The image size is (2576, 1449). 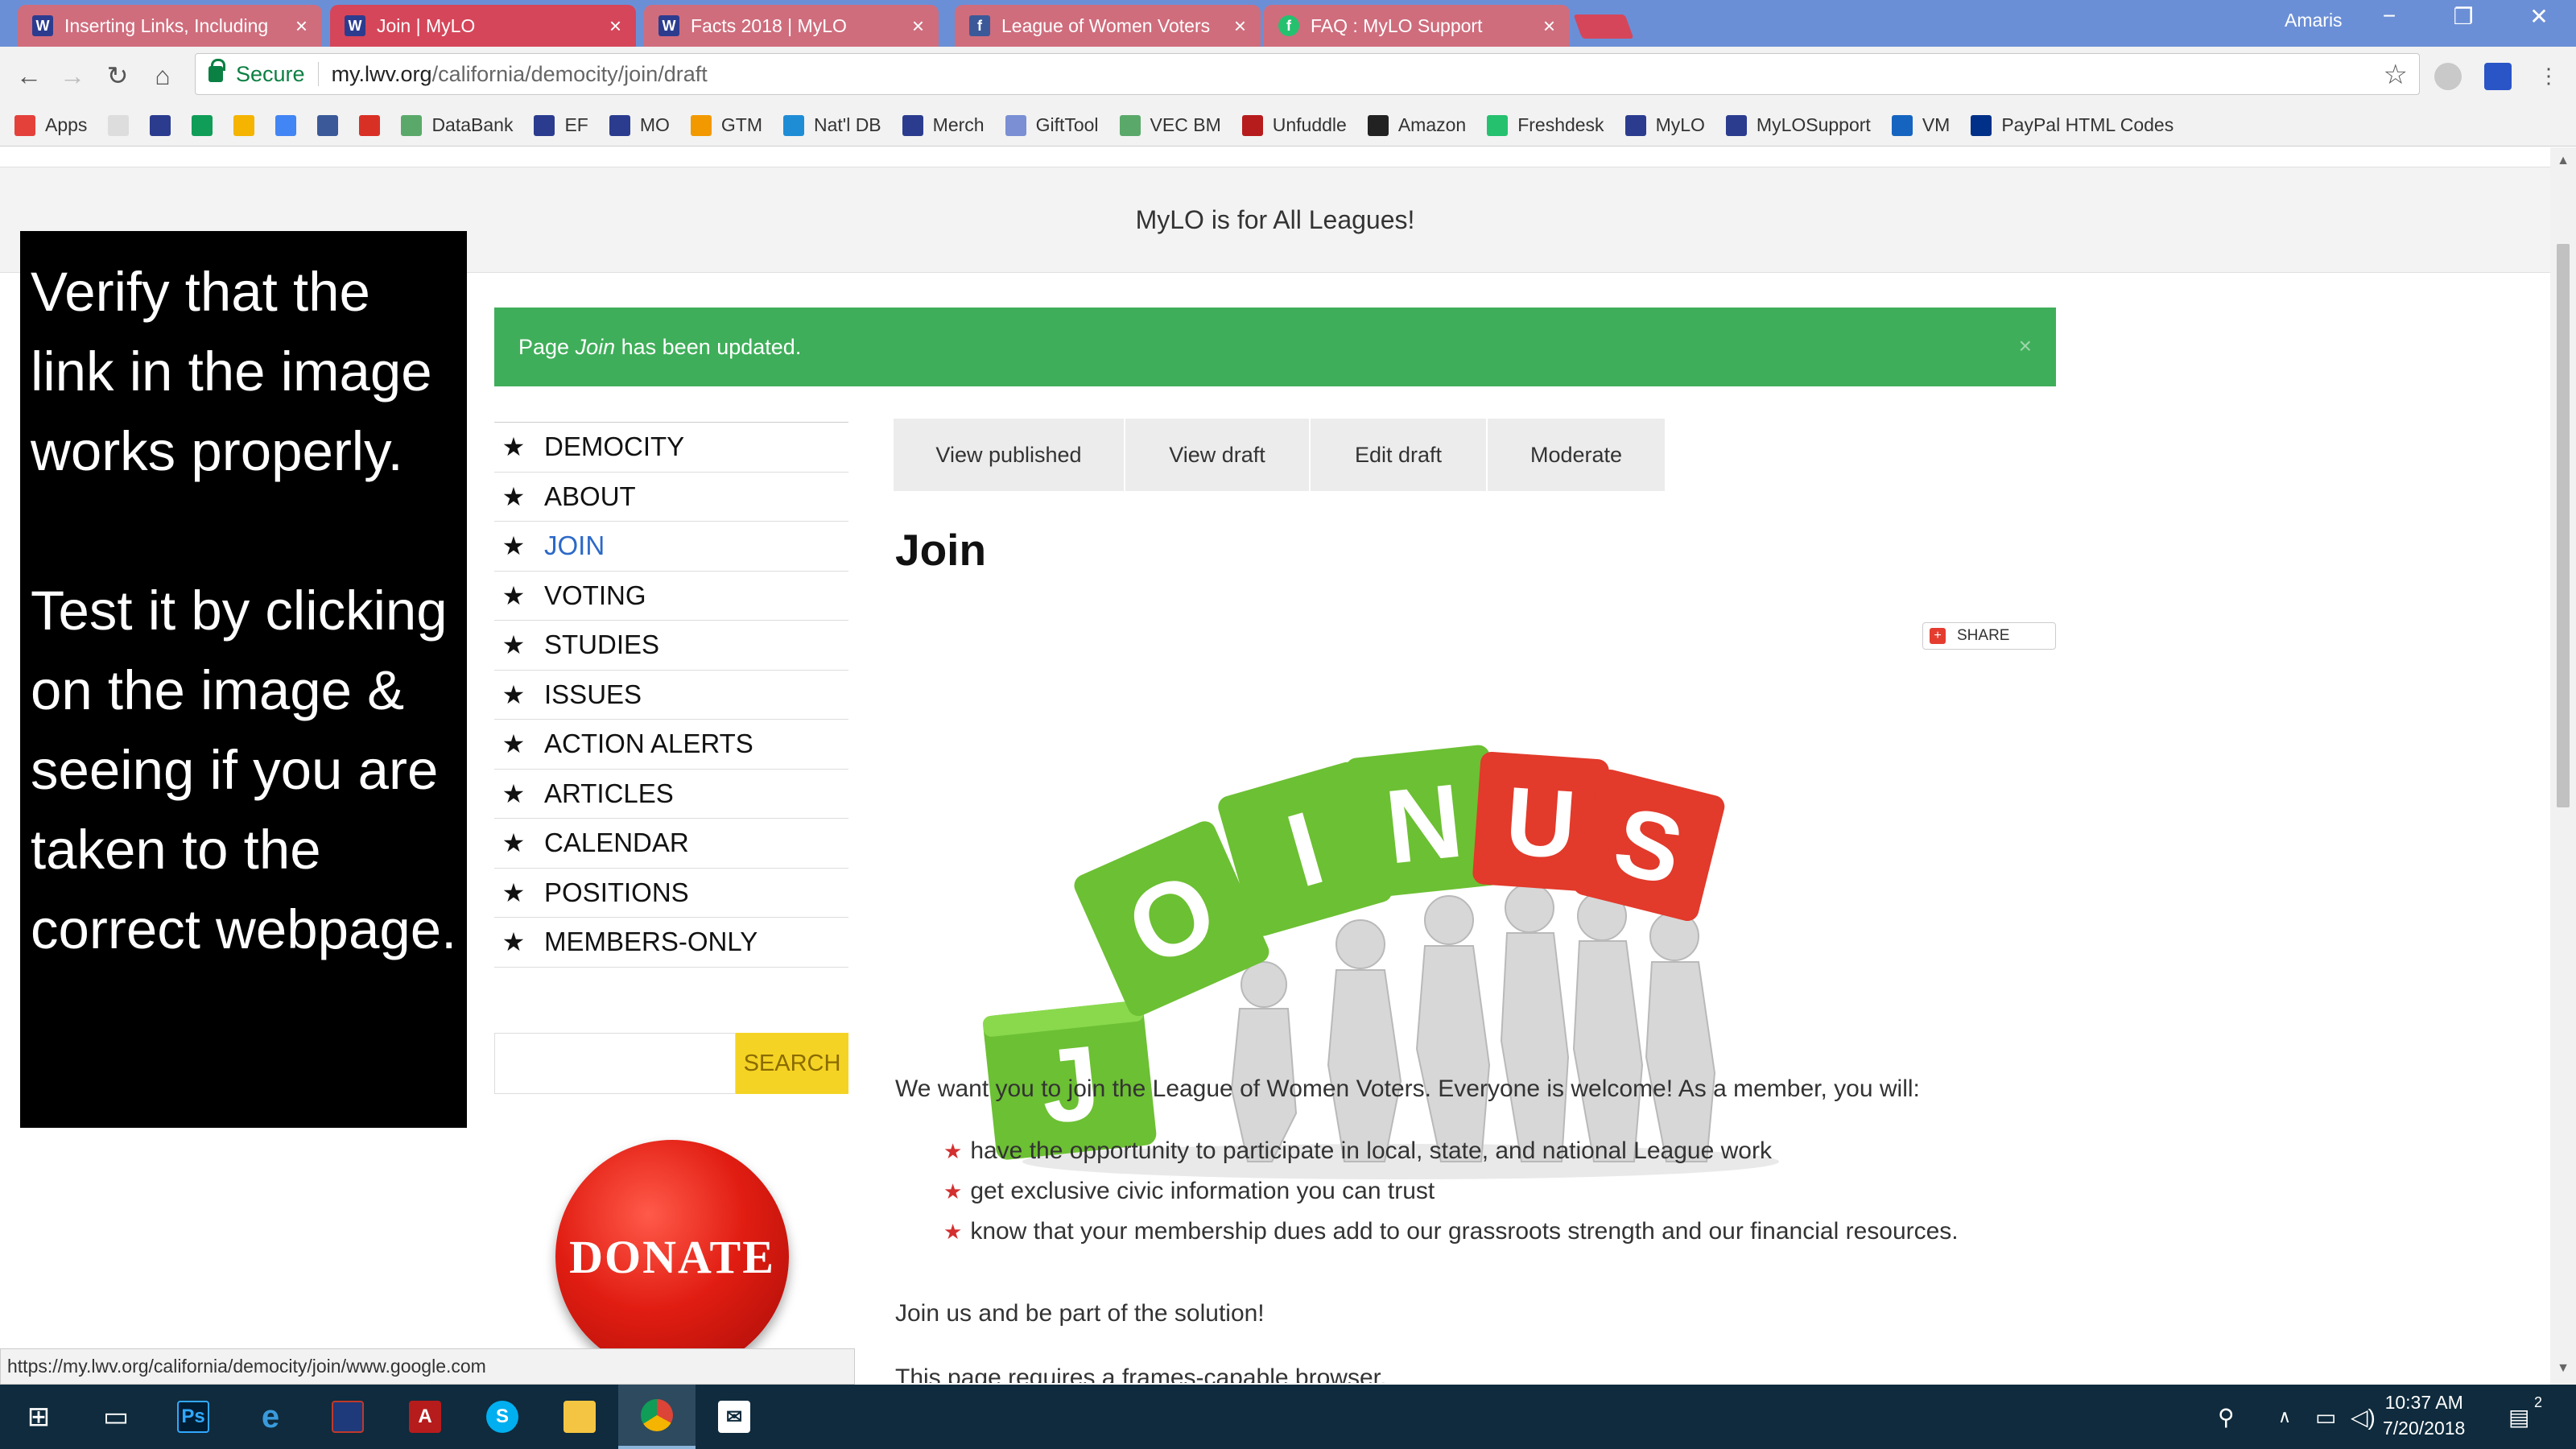 What do you see at coordinates (2363, 1417) in the screenshot?
I see `volume-icon: ◁)` at bounding box center [2363, 1417].